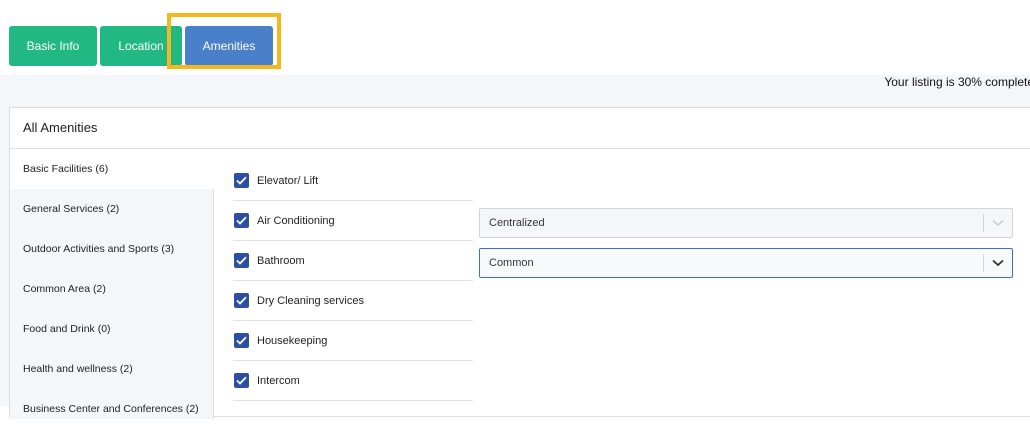 The height and width of the screenshot is (429, 1030). Describe the element at coordinates (111, 329) in the screenshot. I see `category-food-and-drink: Food and Drink (0)` at that location.